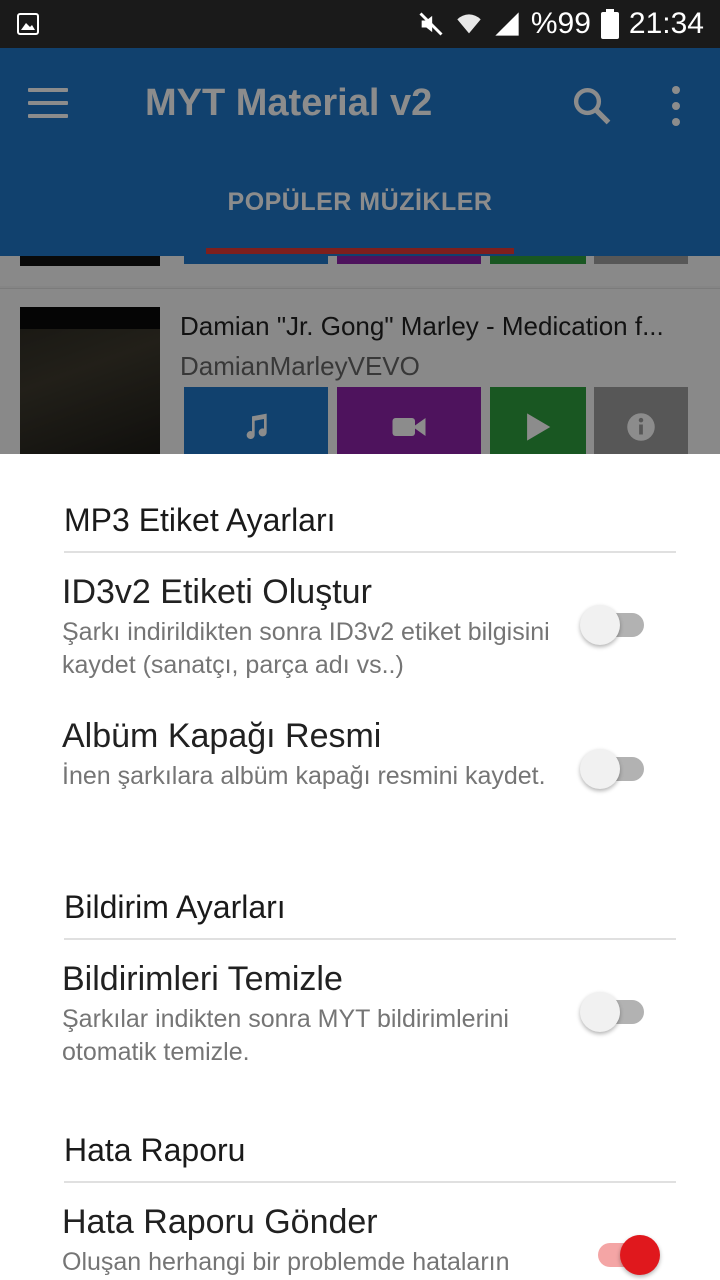  I want to click on wifi-icon, so click(469, 24).